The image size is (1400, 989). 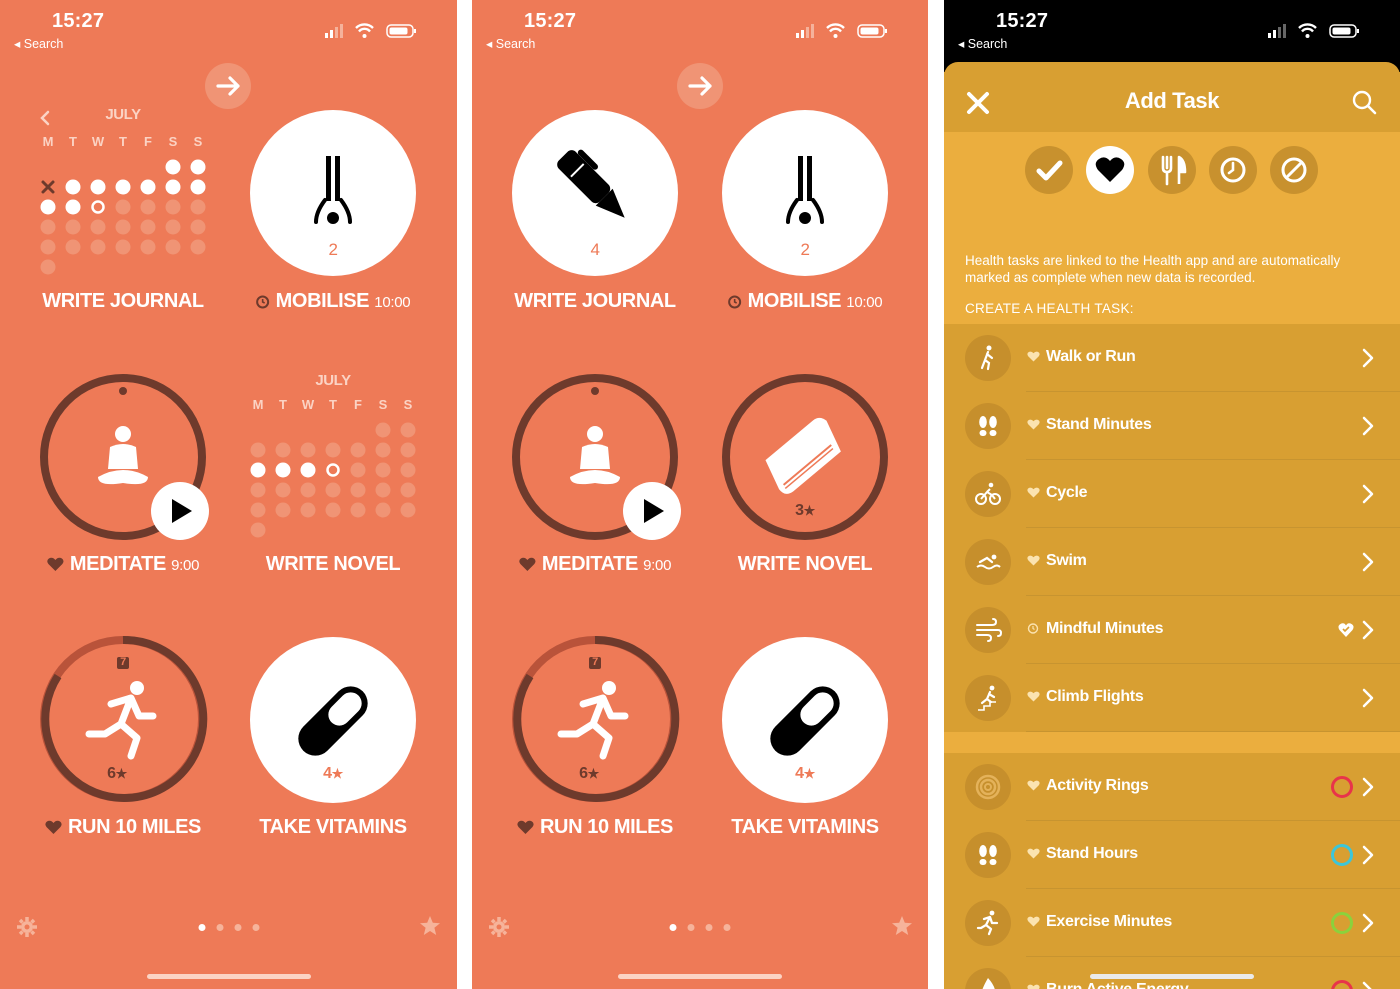 What do you see at coordinates (1110, 170) in the screenshot?
I see `category-health` at bounding box center [1110, 170].